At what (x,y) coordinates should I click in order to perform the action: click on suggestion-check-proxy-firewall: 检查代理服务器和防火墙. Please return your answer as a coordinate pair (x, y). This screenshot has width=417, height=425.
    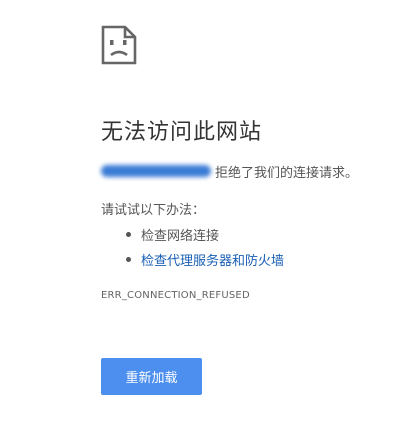
    Looking at the image, I should click on (192, 259).